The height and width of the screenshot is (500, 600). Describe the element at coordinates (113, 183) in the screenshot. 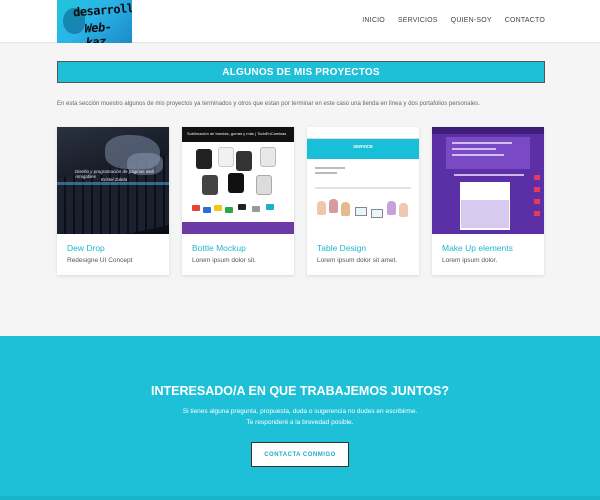

I see `keyboard-glow` at that location.